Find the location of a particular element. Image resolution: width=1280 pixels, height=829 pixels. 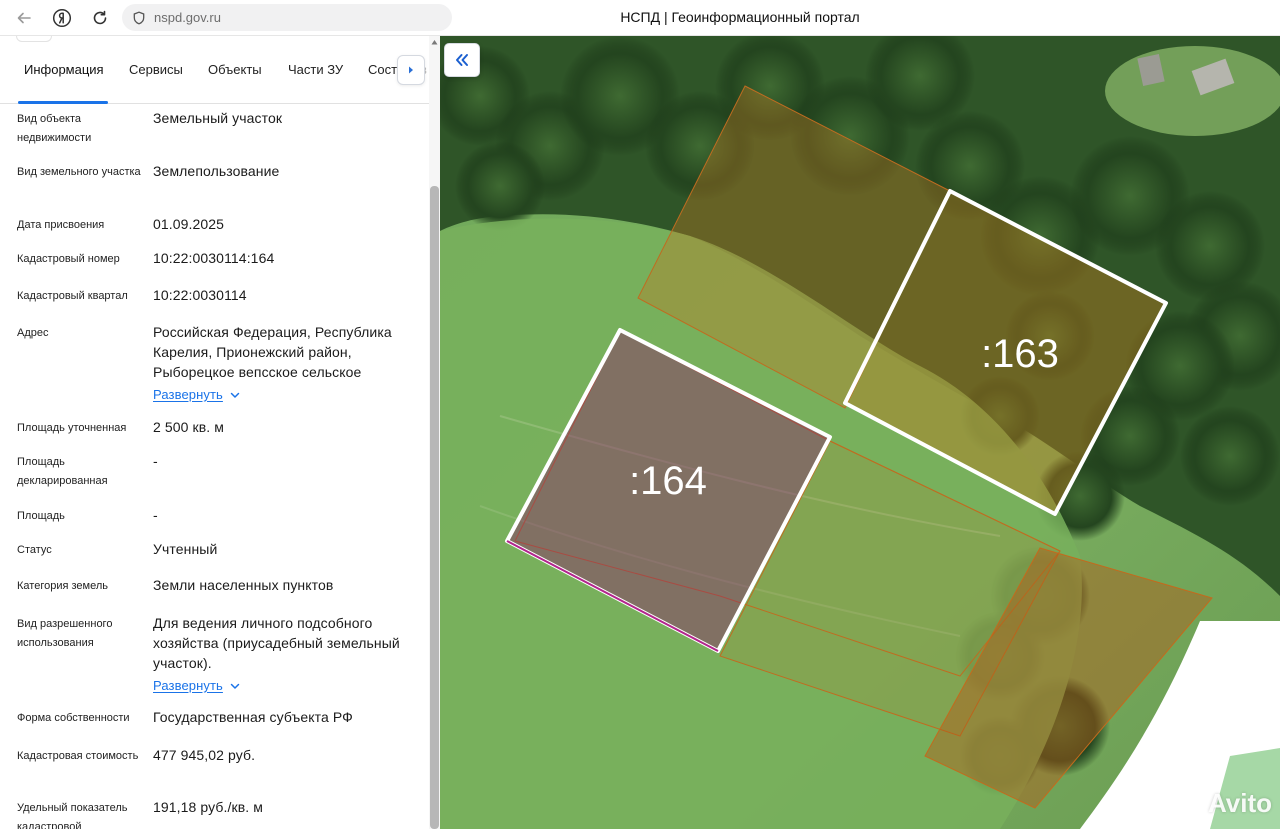

page-title: НСПД | Геоинформационный портал is located at coordinates (740, 17).